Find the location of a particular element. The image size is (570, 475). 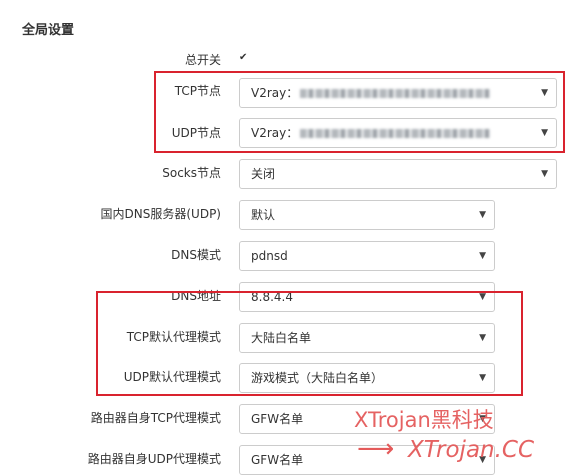

arrow-right-icon: ⟶ is located at coordinates (376, 449).